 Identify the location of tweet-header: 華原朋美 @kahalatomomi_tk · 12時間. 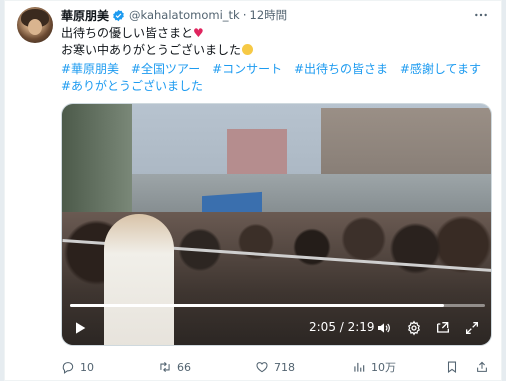
(174, 15).